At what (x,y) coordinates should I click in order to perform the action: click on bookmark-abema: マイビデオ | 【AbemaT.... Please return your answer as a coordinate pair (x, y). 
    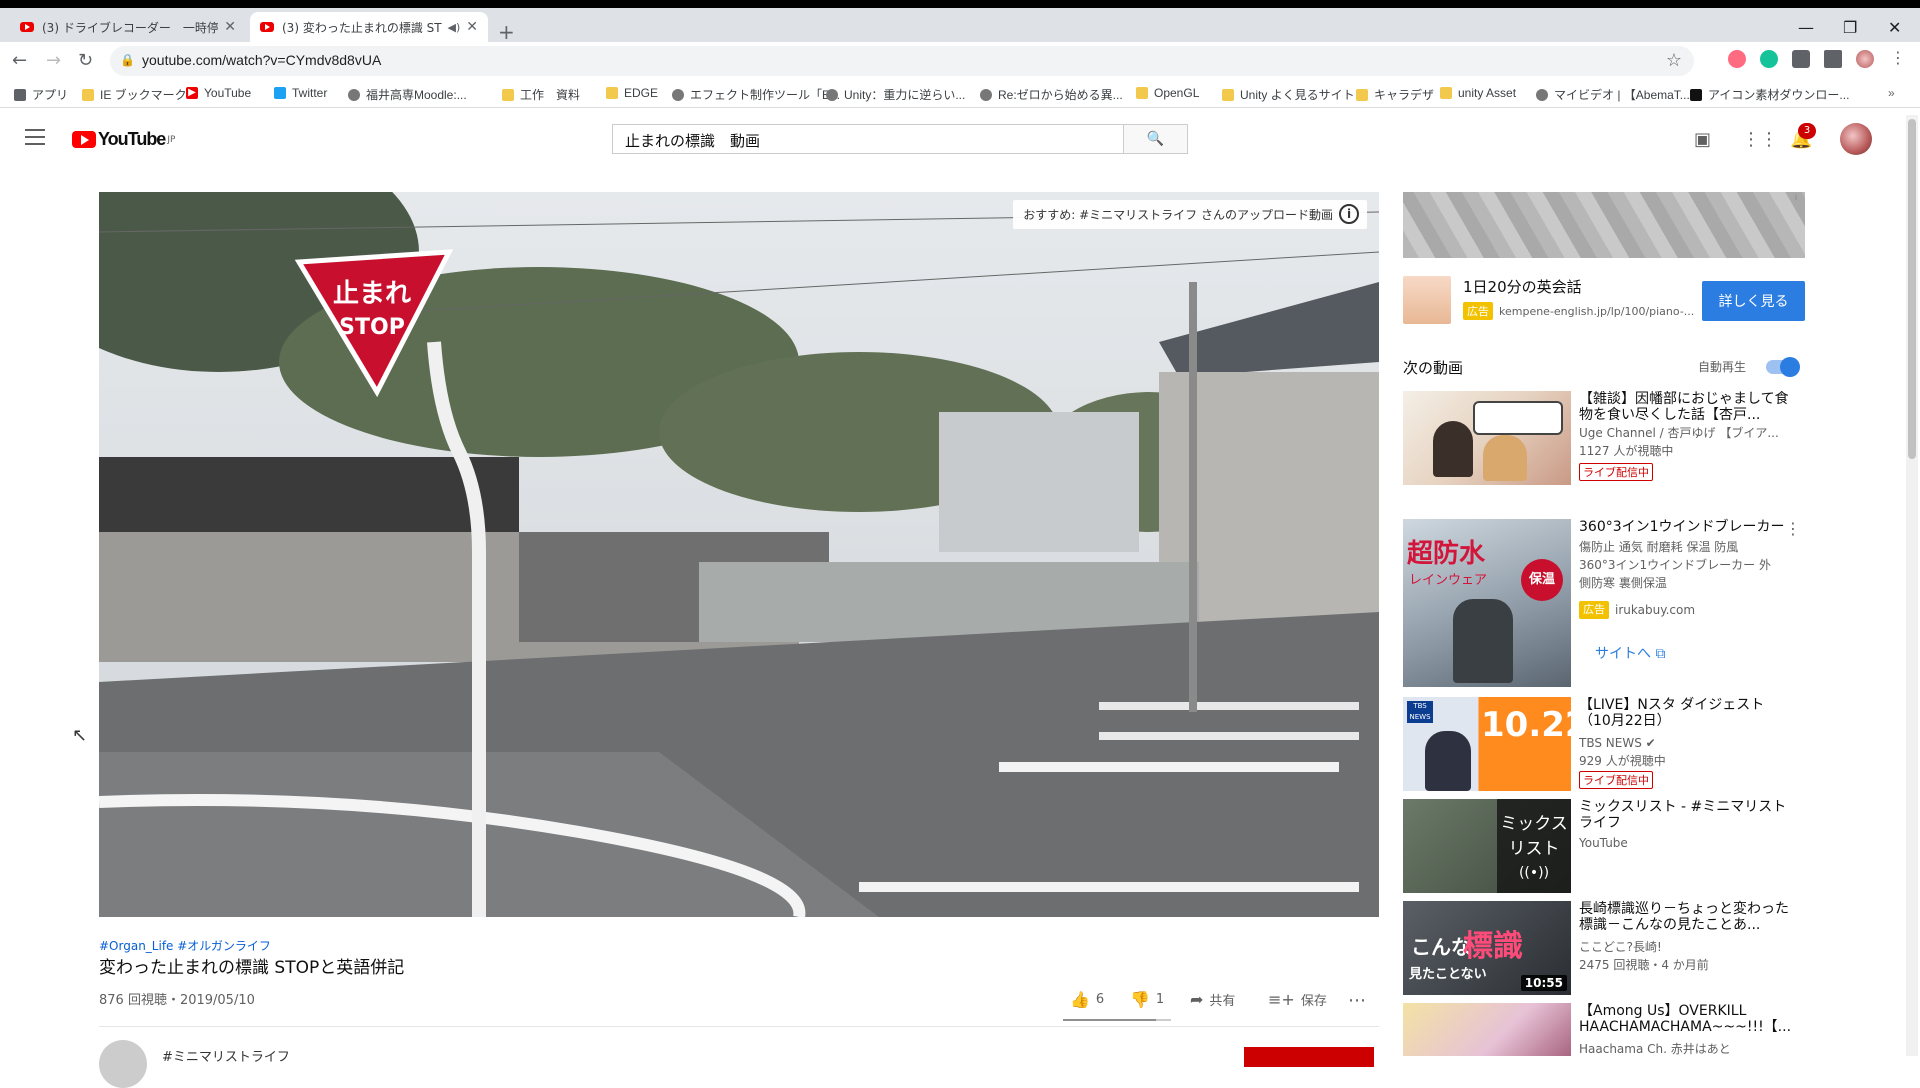
    Looking at the image, I should click on (1613, 94).